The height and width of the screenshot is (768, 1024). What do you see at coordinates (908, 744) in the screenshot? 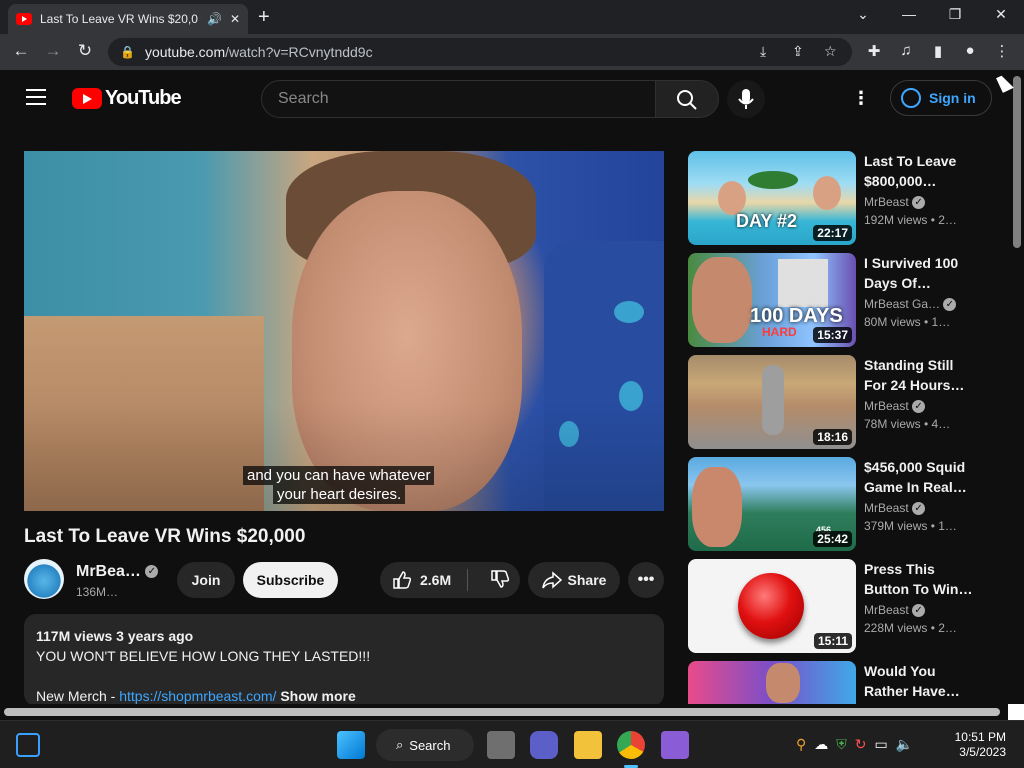
I see `volume-icon: 🔈` at bounding box center [908, 744].